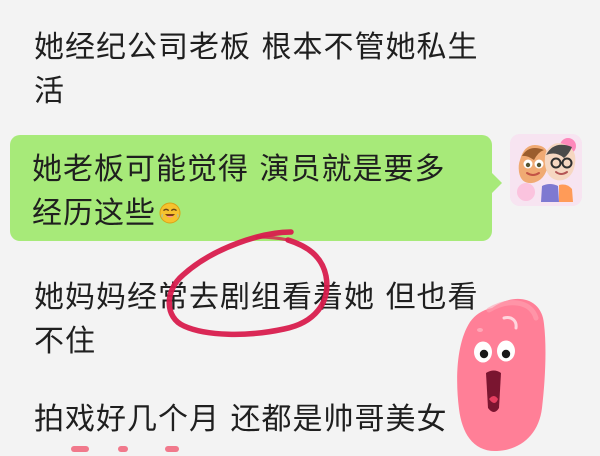  I want to click on chat-message-2: 她老板可能觉得 演员就是要多经历这些, so click(239, 191).